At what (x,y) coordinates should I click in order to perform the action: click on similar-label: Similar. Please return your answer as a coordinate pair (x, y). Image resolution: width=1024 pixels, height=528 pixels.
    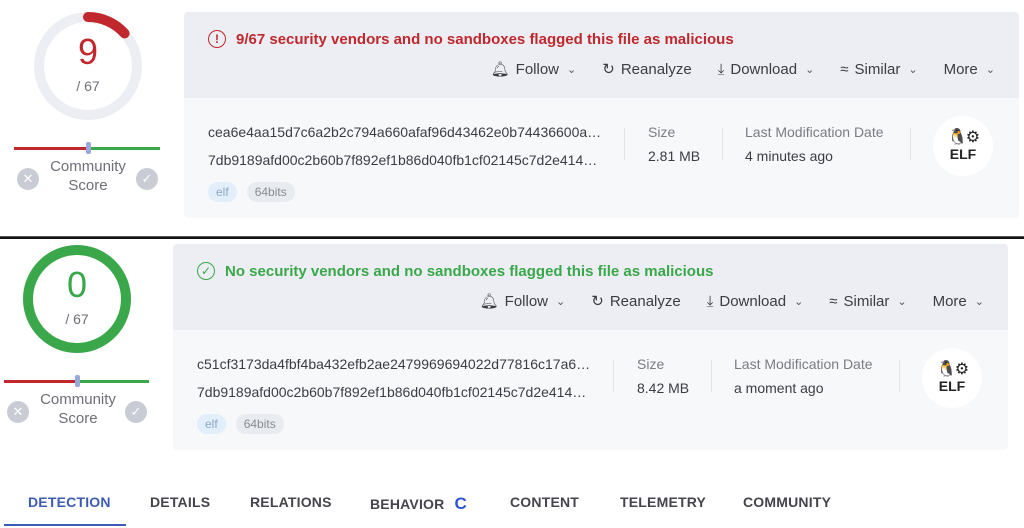
    Looking at the image, I should click on (877, 69).